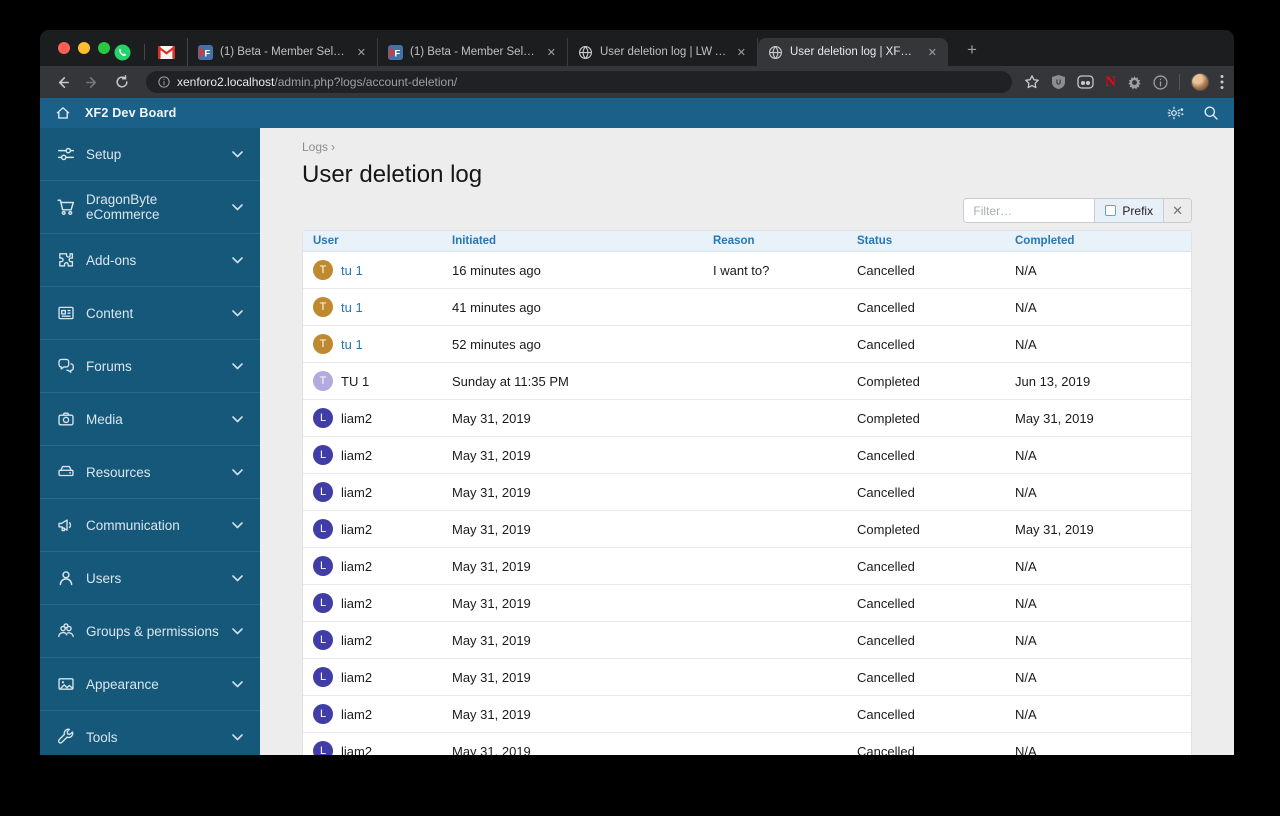  Describe the element at coordinates (1111, 210) in the screenshot. I see `prefix-checkbox` at that location.